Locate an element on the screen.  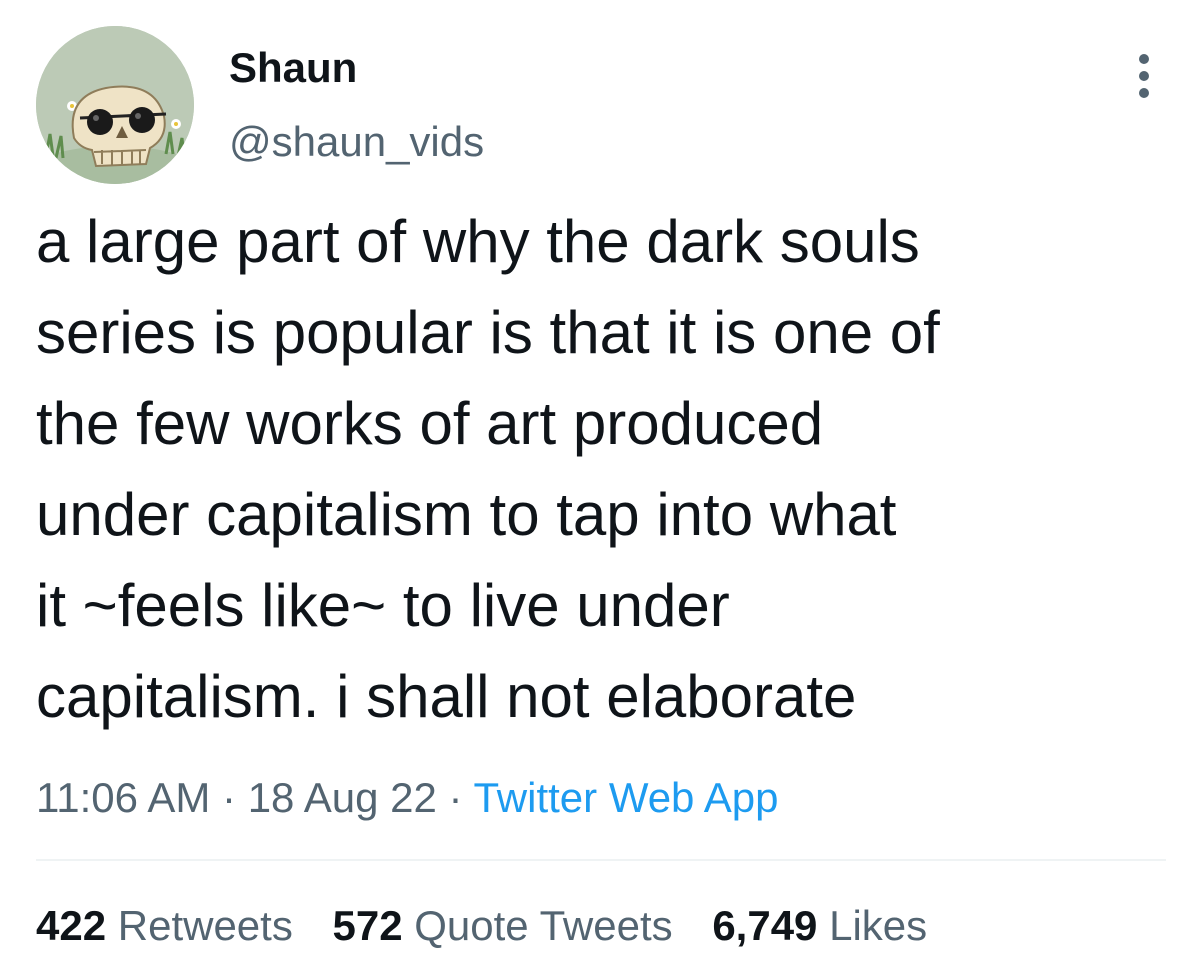
tweet-line: the few works of art produced is located at coordinates (430, 423).